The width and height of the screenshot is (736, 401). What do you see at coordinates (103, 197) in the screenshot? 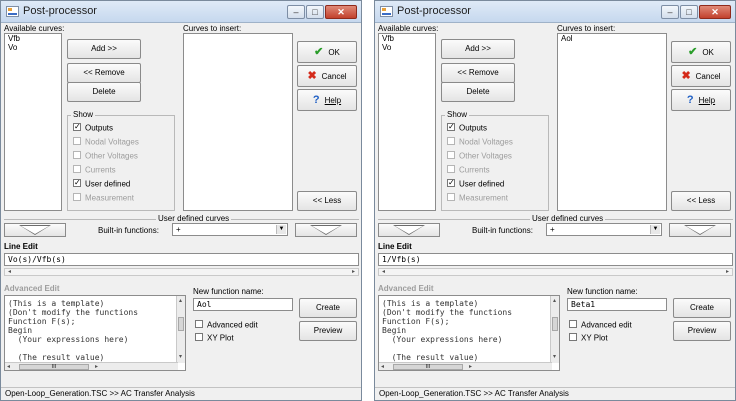
I see `show-option-measurement: Measurement` at bounding box center [103, 197].